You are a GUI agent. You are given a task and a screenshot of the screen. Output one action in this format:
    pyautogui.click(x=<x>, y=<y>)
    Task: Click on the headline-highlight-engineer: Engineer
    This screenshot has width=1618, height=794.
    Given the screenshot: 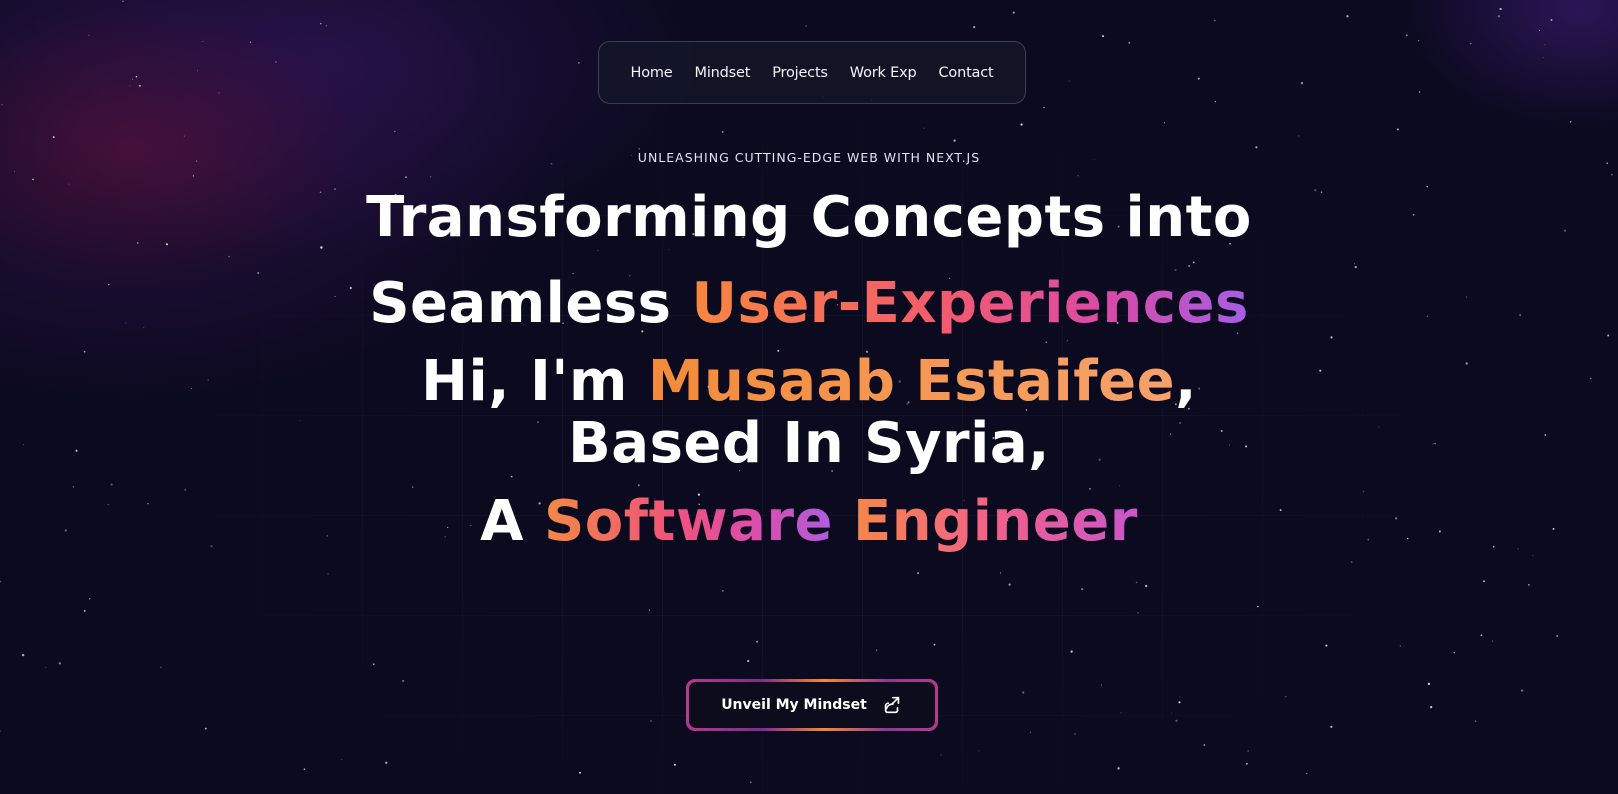 What is the action you would take?
    pyautogui.click(x=995, y=521)
    